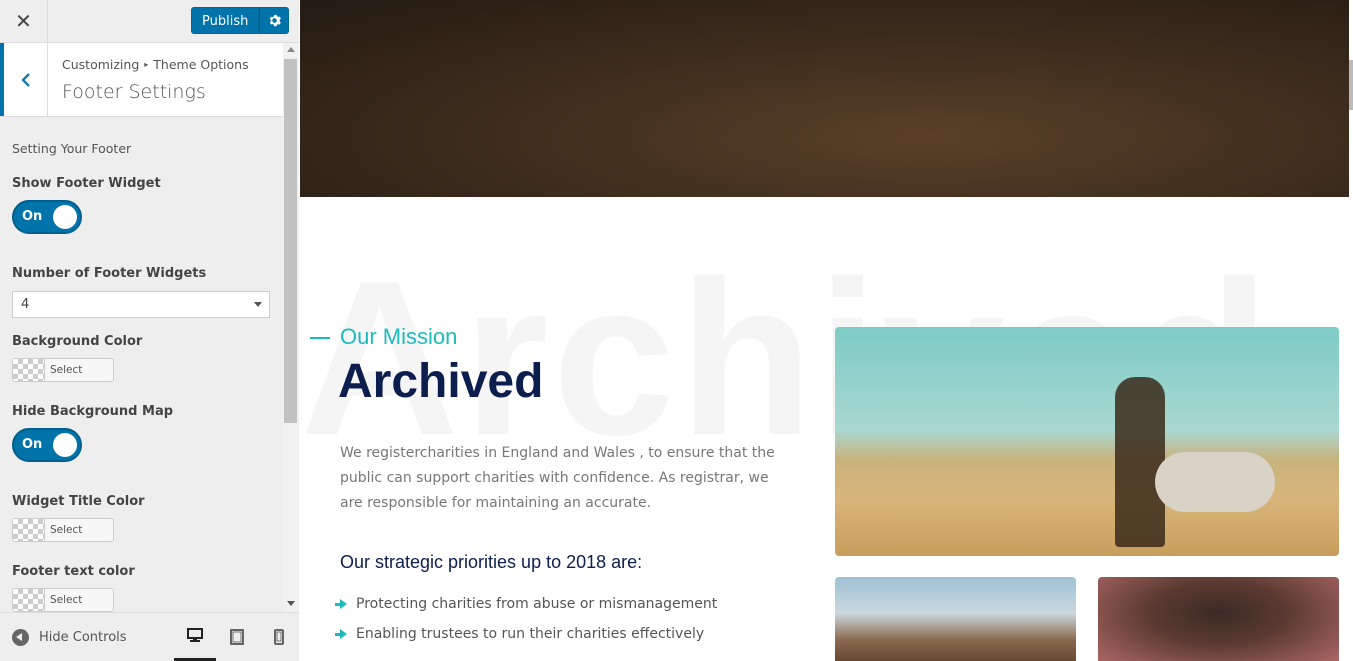 Image resolution: width=1353 pixels, height=661 pixels. I want to click on show-footer-widget-toggle: On, so click(47, 217).